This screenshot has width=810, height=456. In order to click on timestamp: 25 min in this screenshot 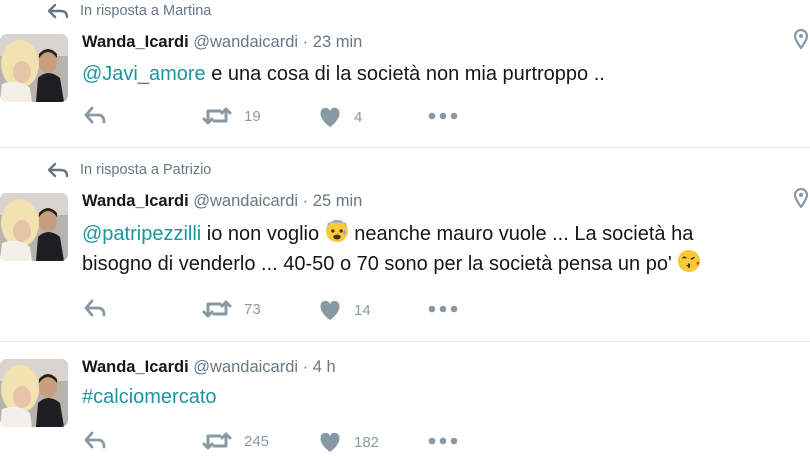, I will do `click(338, 201)`.